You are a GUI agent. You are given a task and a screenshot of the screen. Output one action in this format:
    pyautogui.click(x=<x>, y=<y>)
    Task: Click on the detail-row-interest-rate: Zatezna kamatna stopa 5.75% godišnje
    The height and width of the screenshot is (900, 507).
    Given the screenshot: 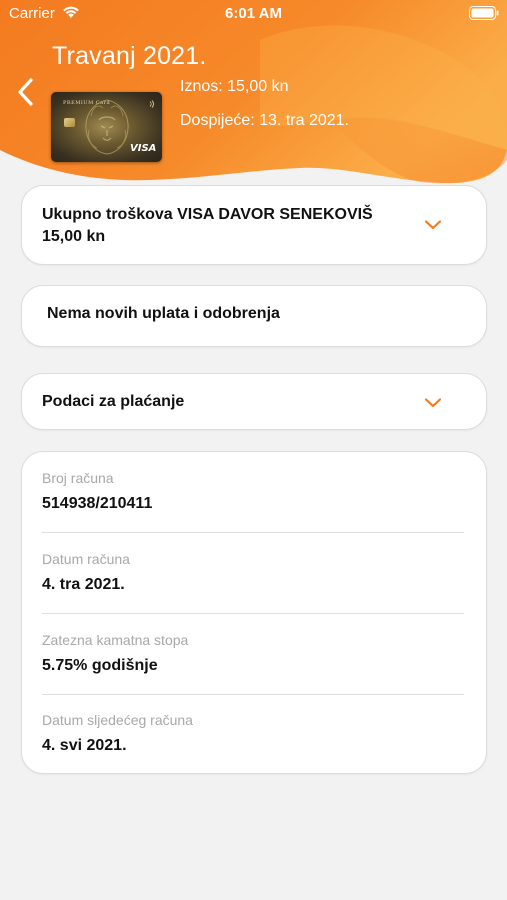 What is the action you would take?
    pyautogui.click(x=253, y=654)
    